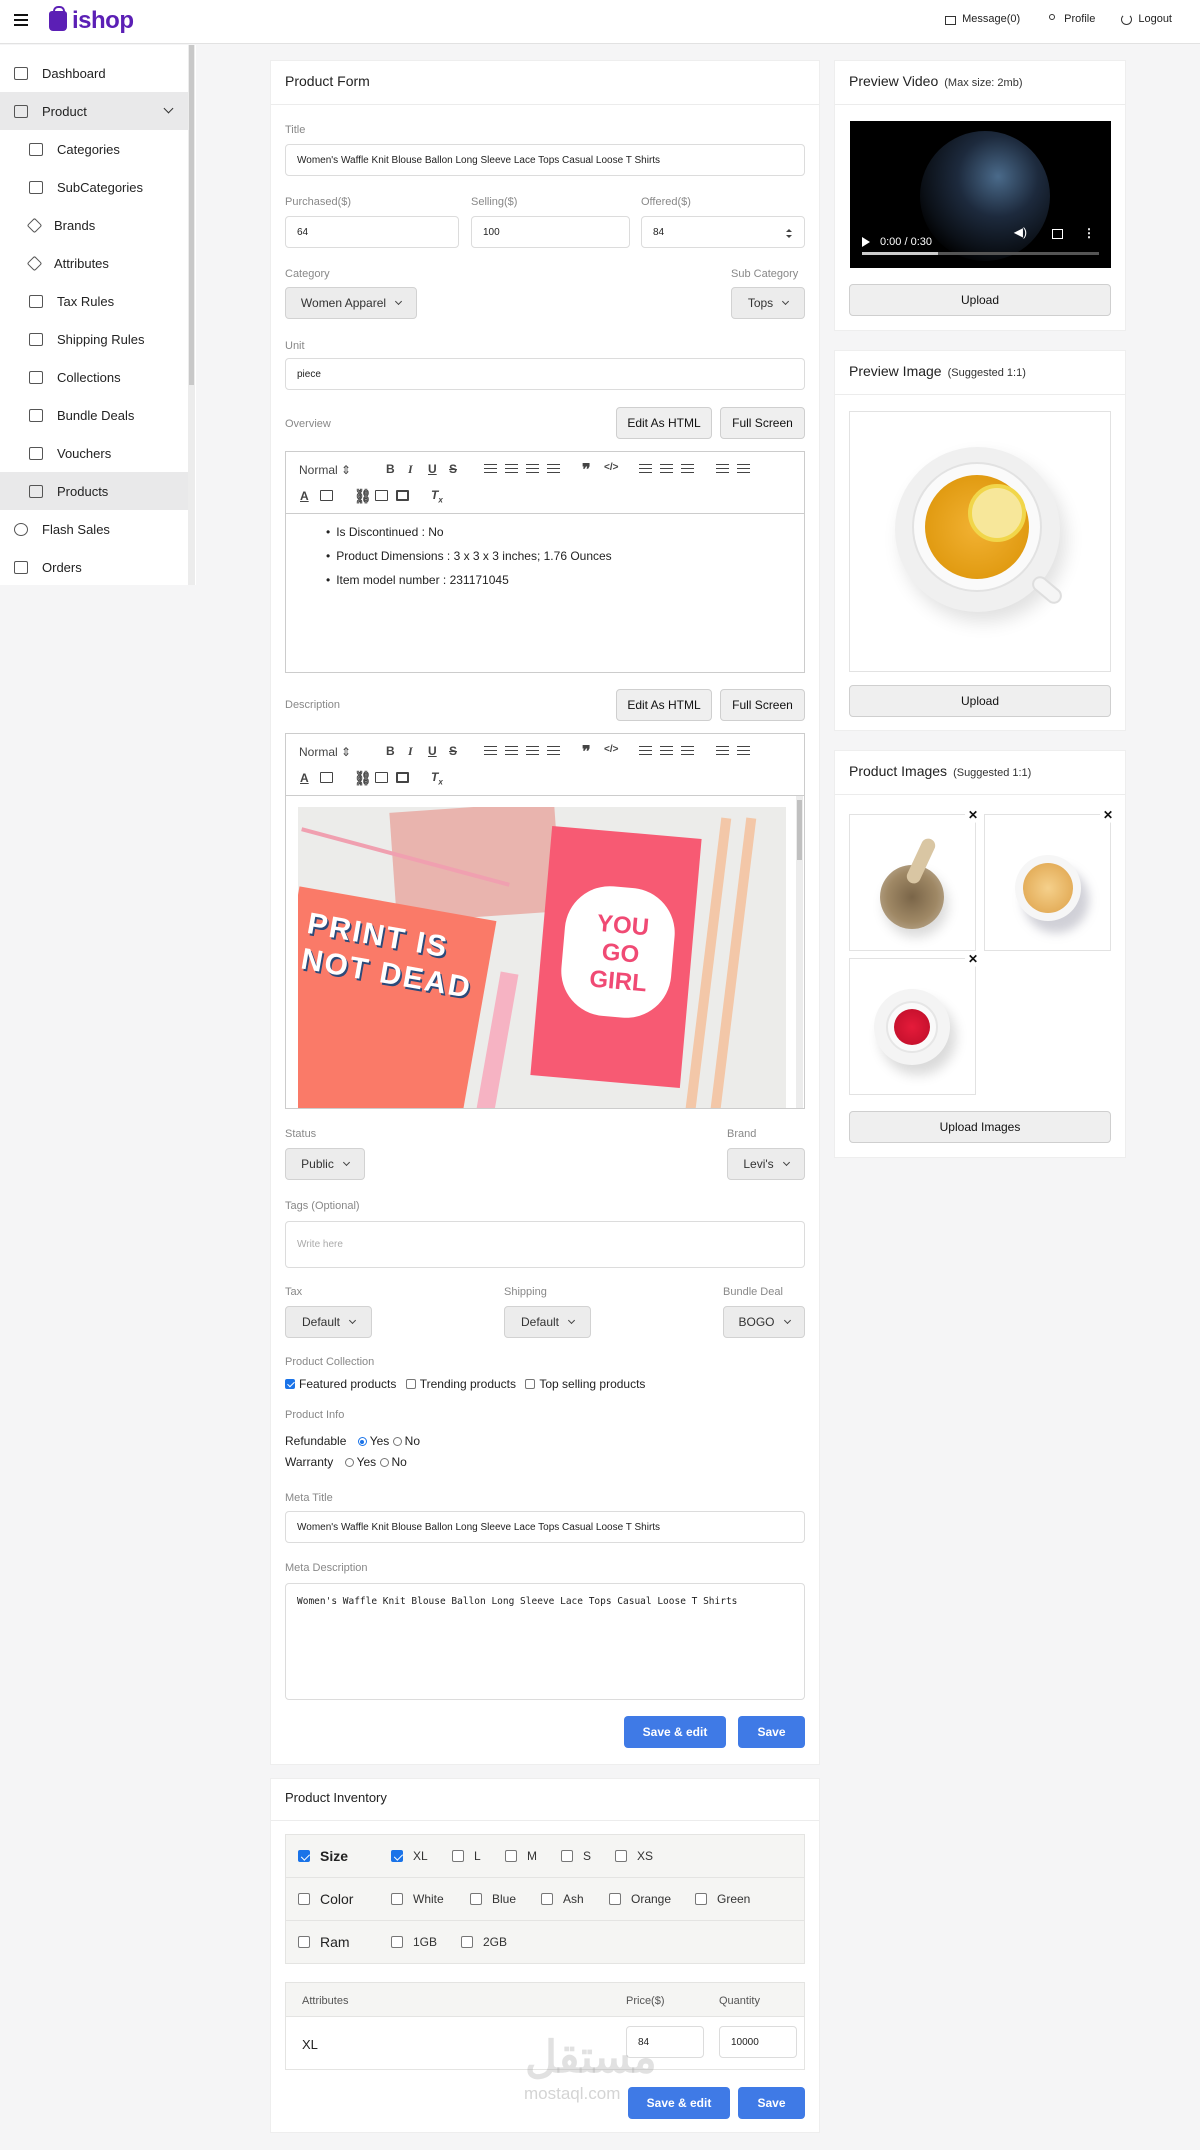 This screenshot has height=2150, width=1200. What do you see at coordinates (980, 300) in the screenshot?
I see `upload-video-button: Upload` at bounding box center [980, 300].